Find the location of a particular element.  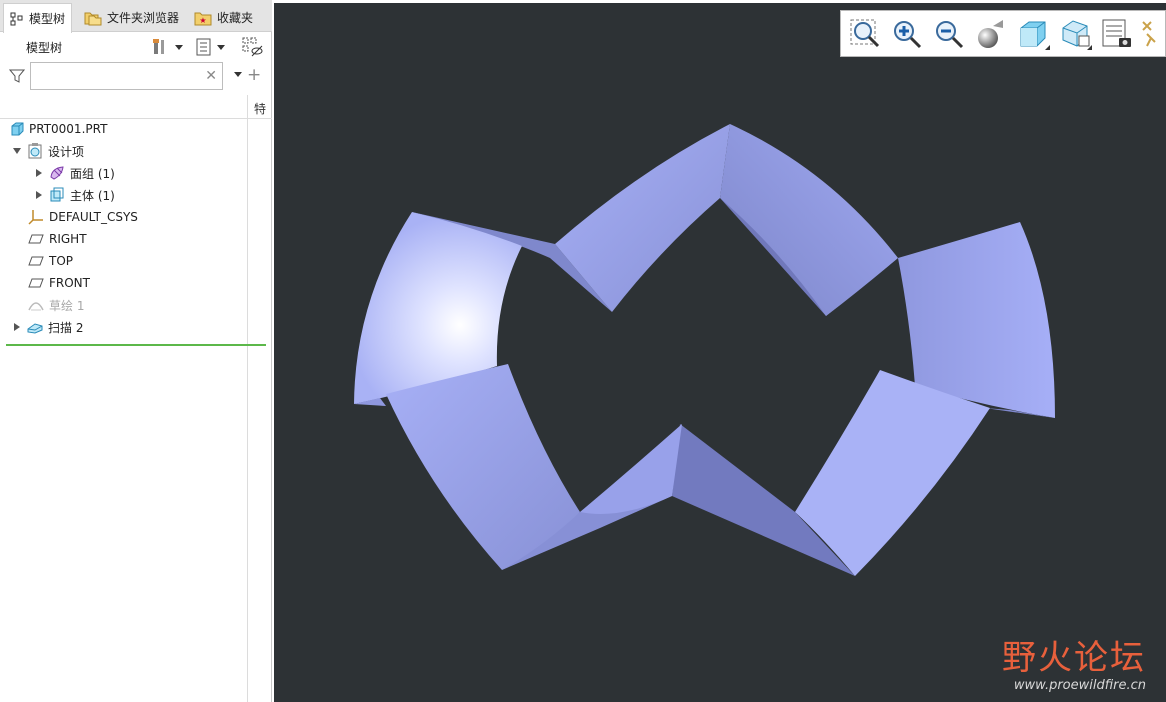

collapse-arrow-icon is located at coordinates (17, 151).